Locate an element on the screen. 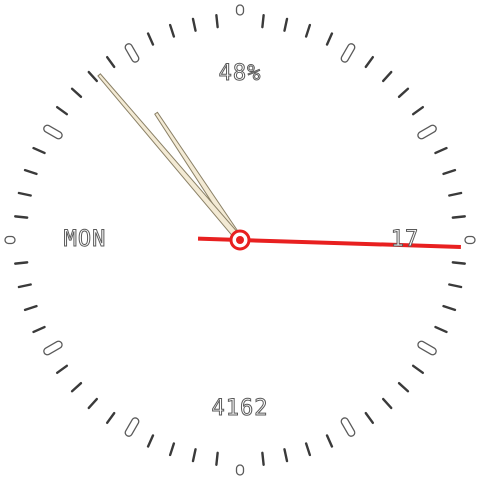  weekday-label: MON is located at coordinates (85, 239).